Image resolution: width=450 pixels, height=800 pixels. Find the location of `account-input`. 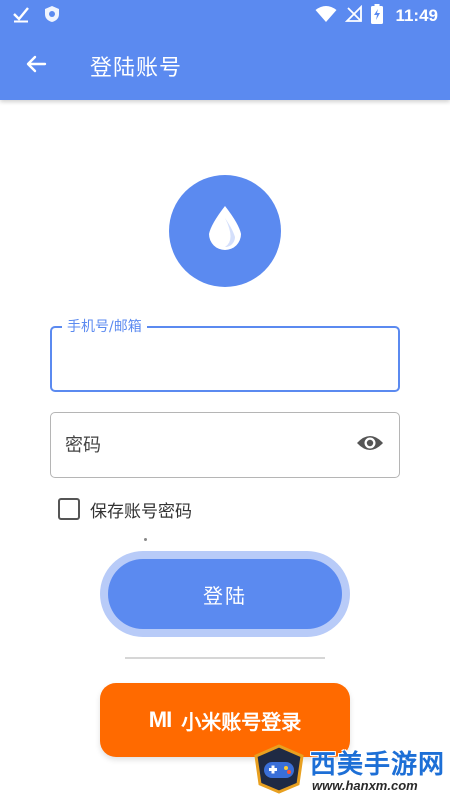

account-input is located at coordinates (211, 359).